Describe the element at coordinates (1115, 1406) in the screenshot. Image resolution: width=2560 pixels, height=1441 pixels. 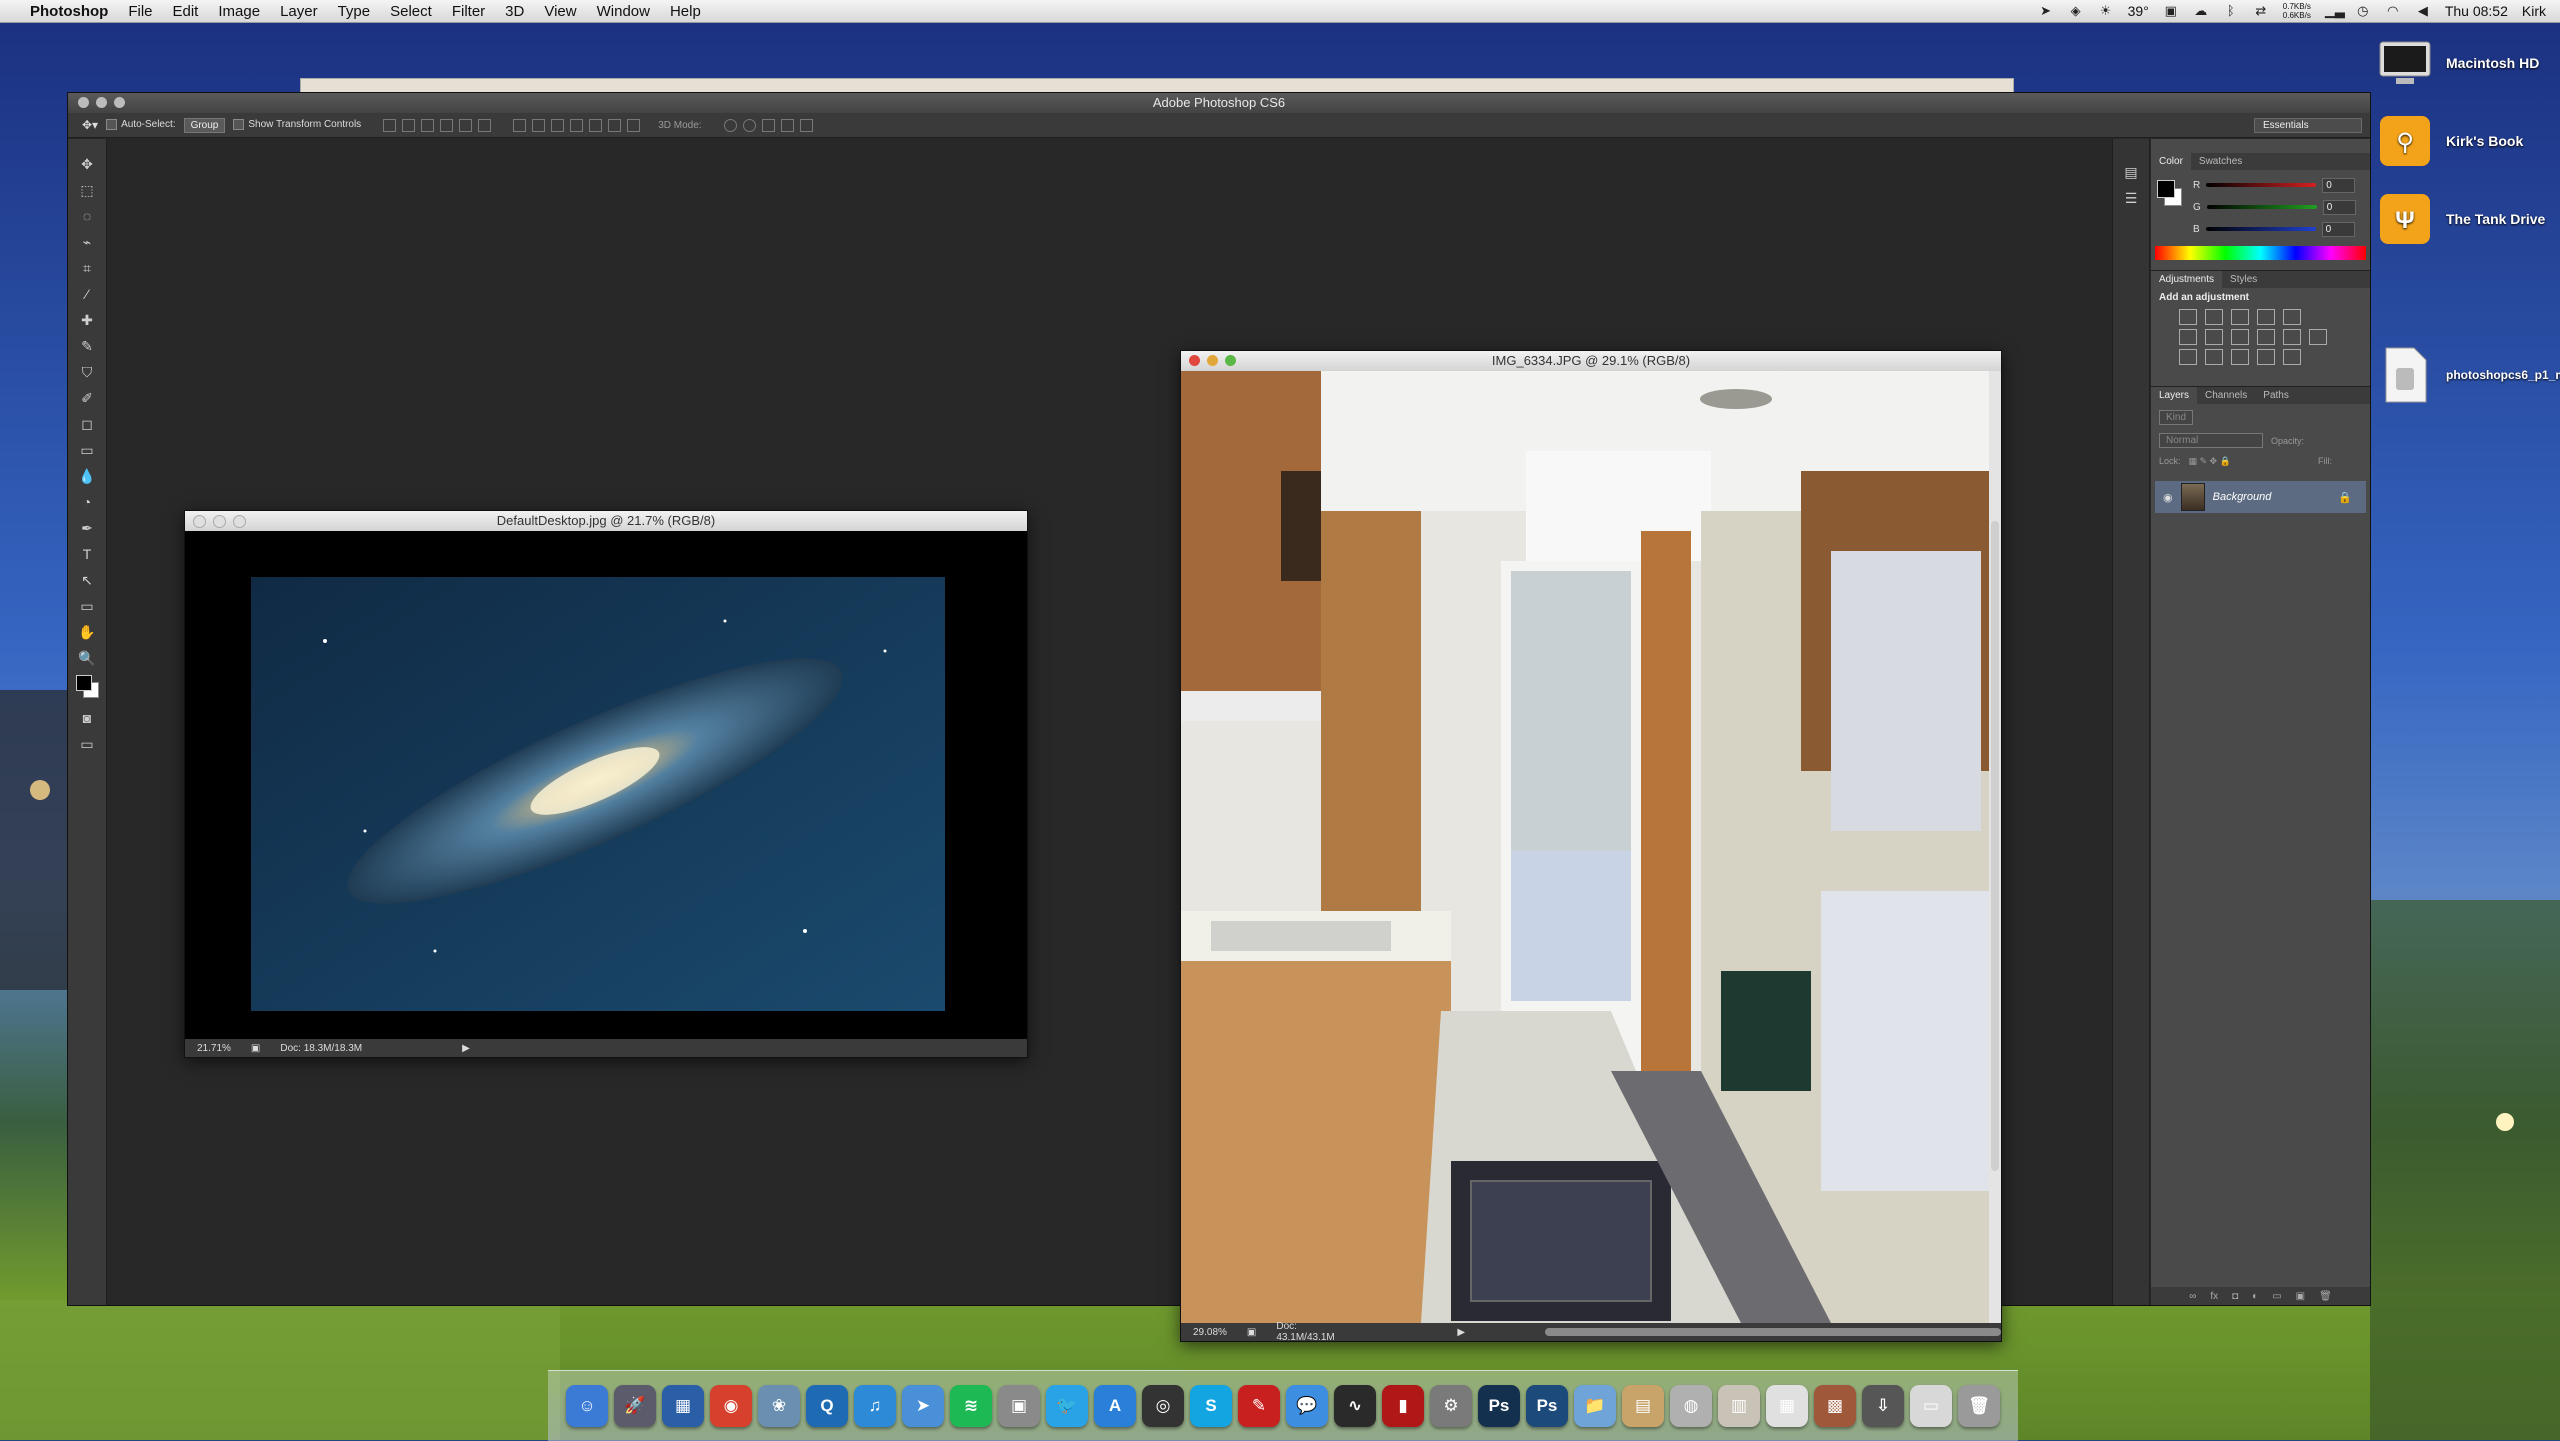
I see `app-store-icon: A` at that location.